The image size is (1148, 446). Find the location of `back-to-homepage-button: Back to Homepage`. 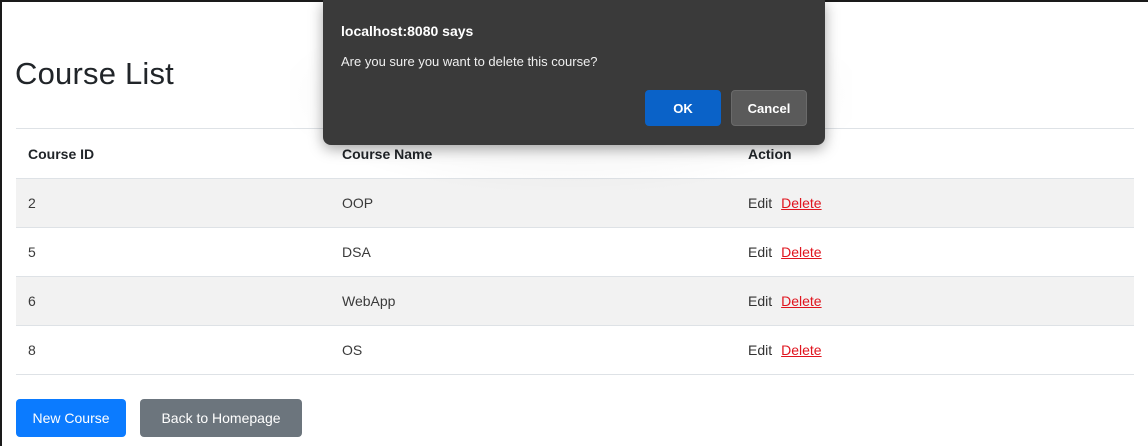

back-to-homepage-button: Back to Homepage is located at coordinates (221, 418).